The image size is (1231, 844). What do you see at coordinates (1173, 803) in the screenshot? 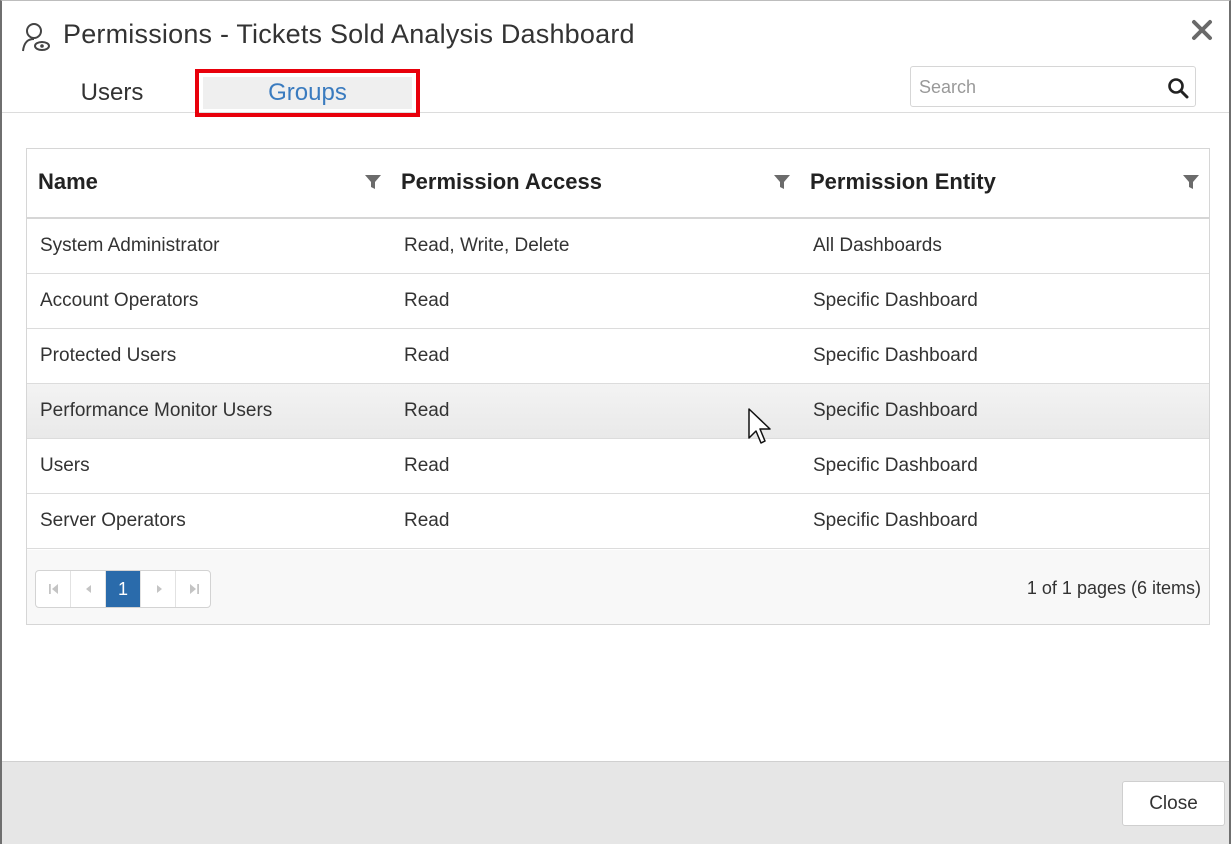
I see `close-button: Close` at bounding box center [1173, 803].